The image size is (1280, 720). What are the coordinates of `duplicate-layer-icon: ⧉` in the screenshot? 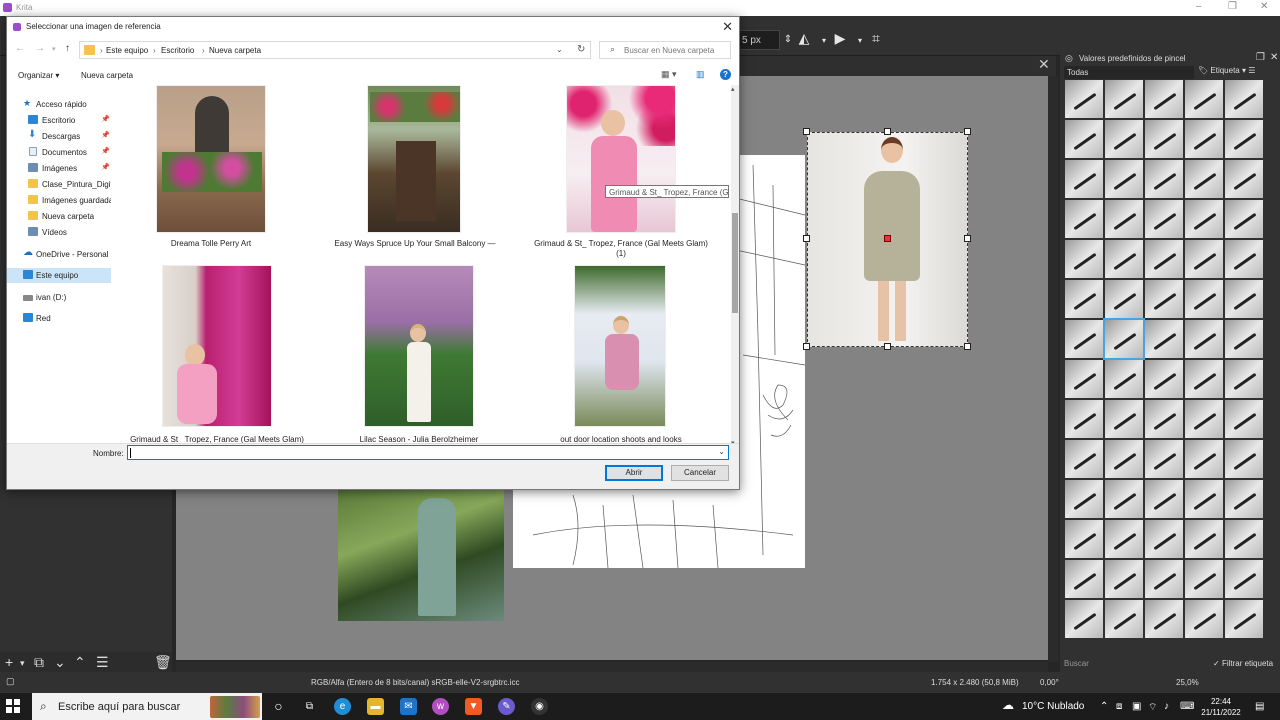 It's located at (39, 662).